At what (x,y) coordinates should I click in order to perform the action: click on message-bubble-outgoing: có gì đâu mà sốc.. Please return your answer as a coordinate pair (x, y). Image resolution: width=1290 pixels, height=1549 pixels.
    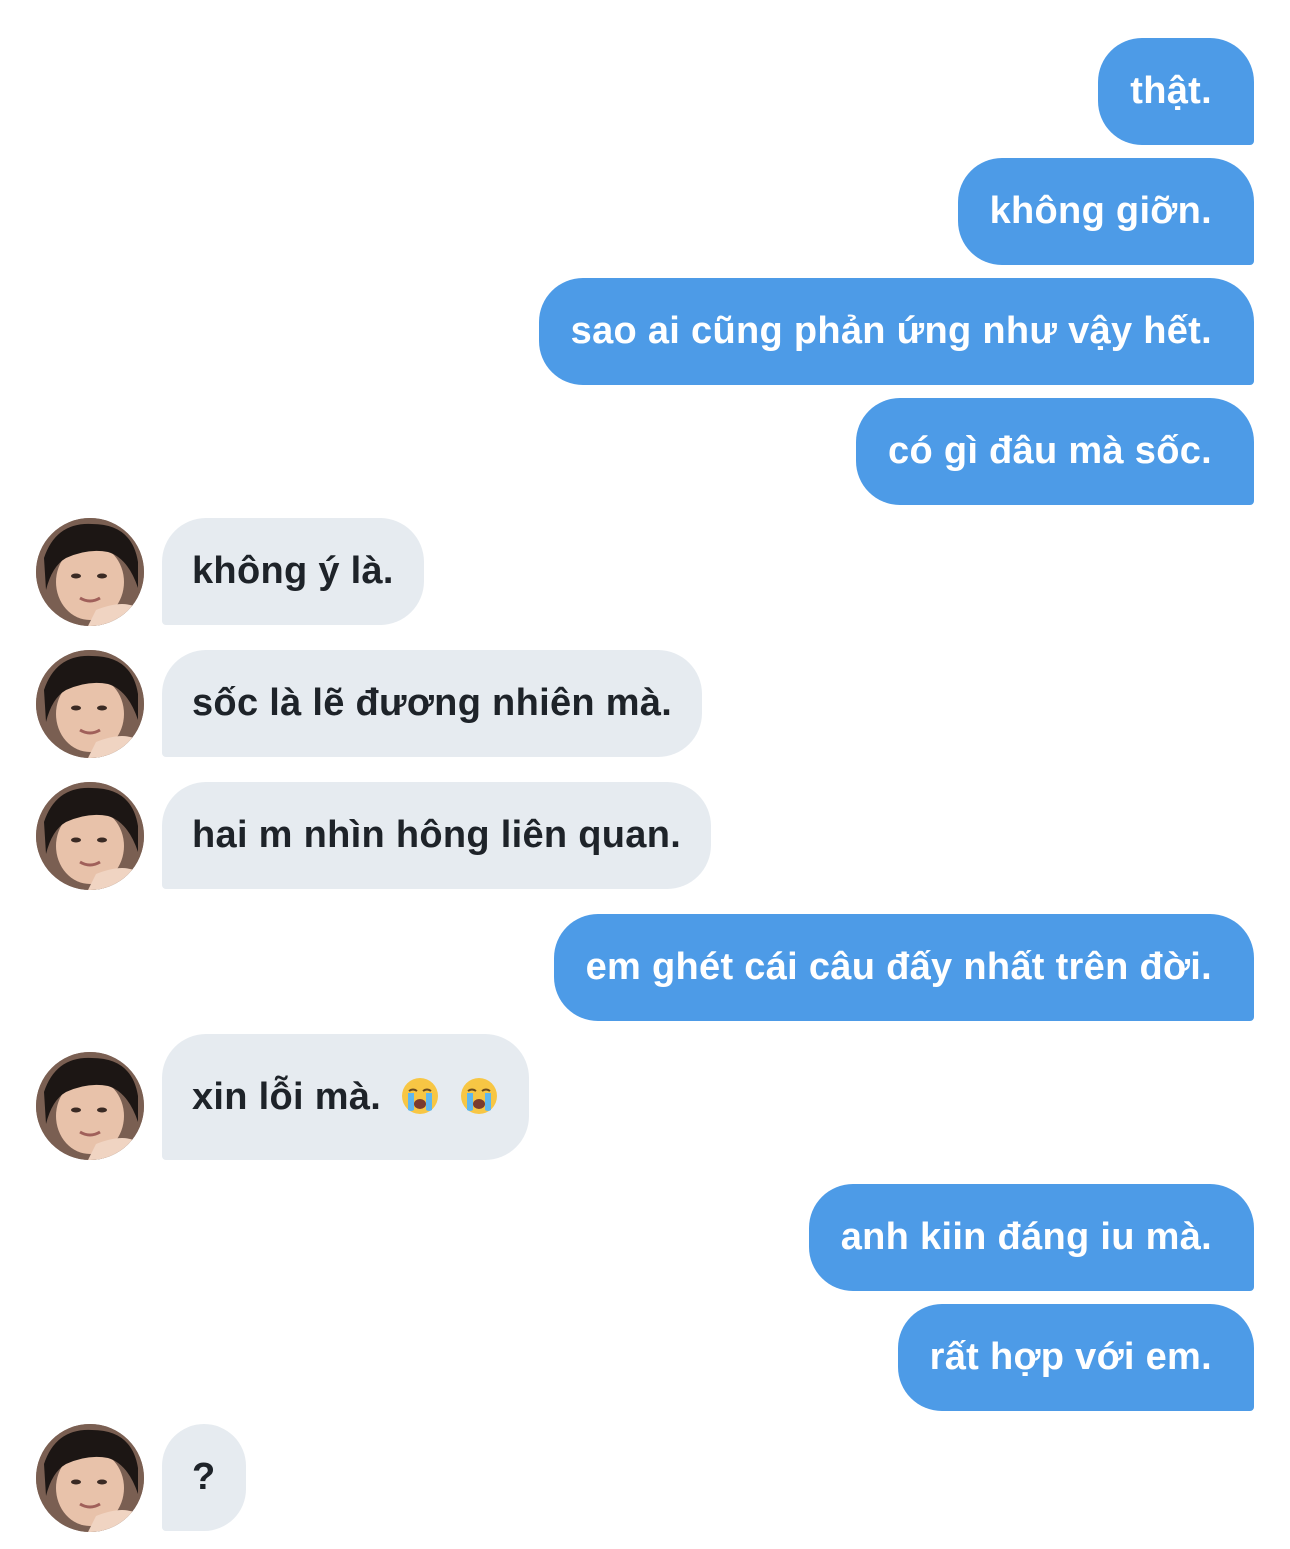
    Looking at the image, I should click on (1055, 451).